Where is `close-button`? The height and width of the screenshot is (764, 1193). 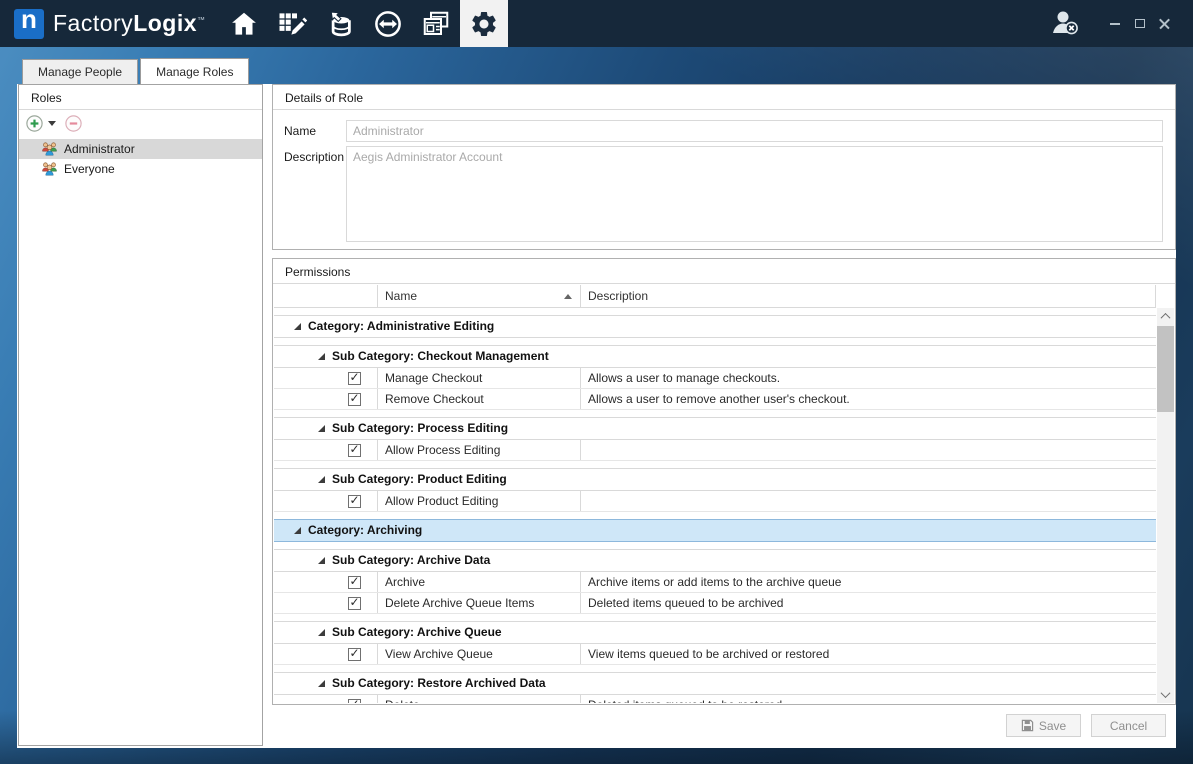 close-button is located at coordinates (1164, 24).